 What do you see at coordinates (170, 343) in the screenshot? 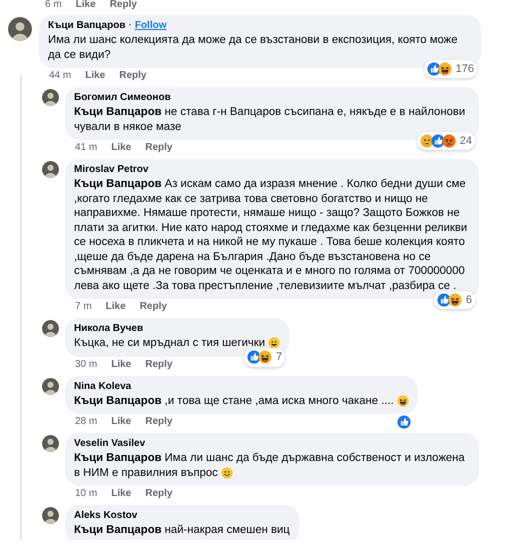
I see `comment-text: Къцка, не си мръднал с тия шегички` at bounding box center [170, 343].